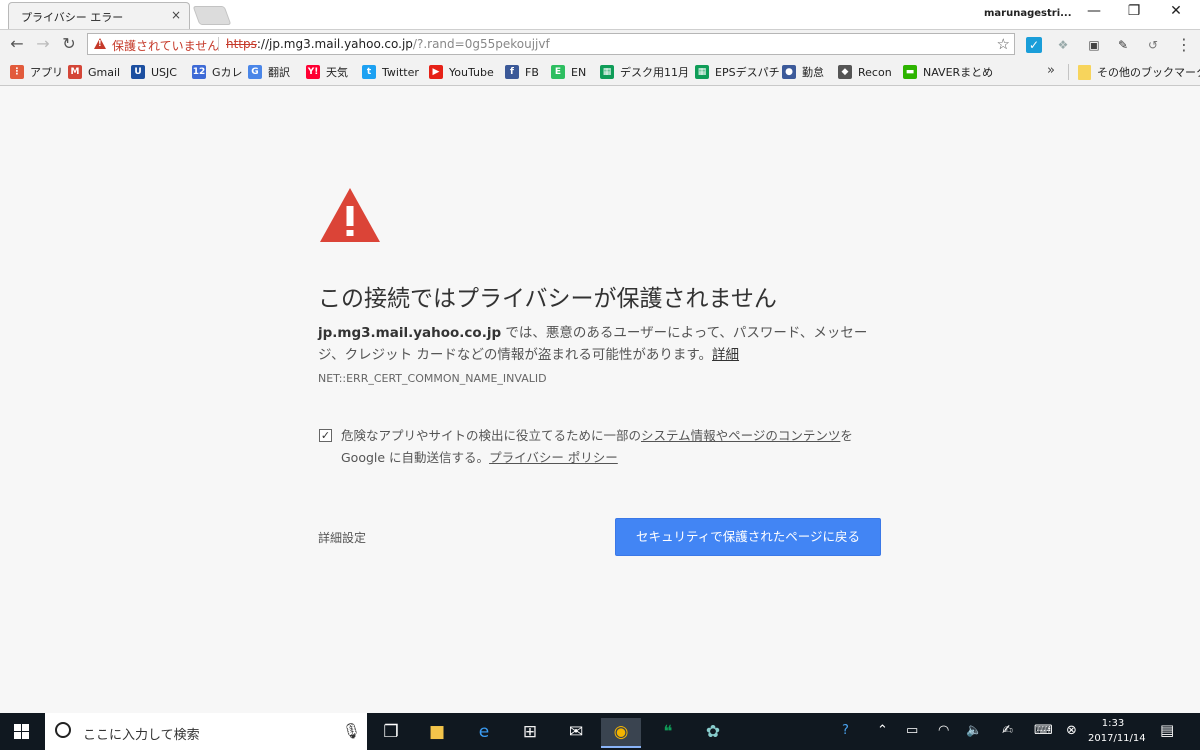  Describe the element at coordinates (1043, 730) in the screenshot. I see `keyboard-icon: ⌨` at that location.